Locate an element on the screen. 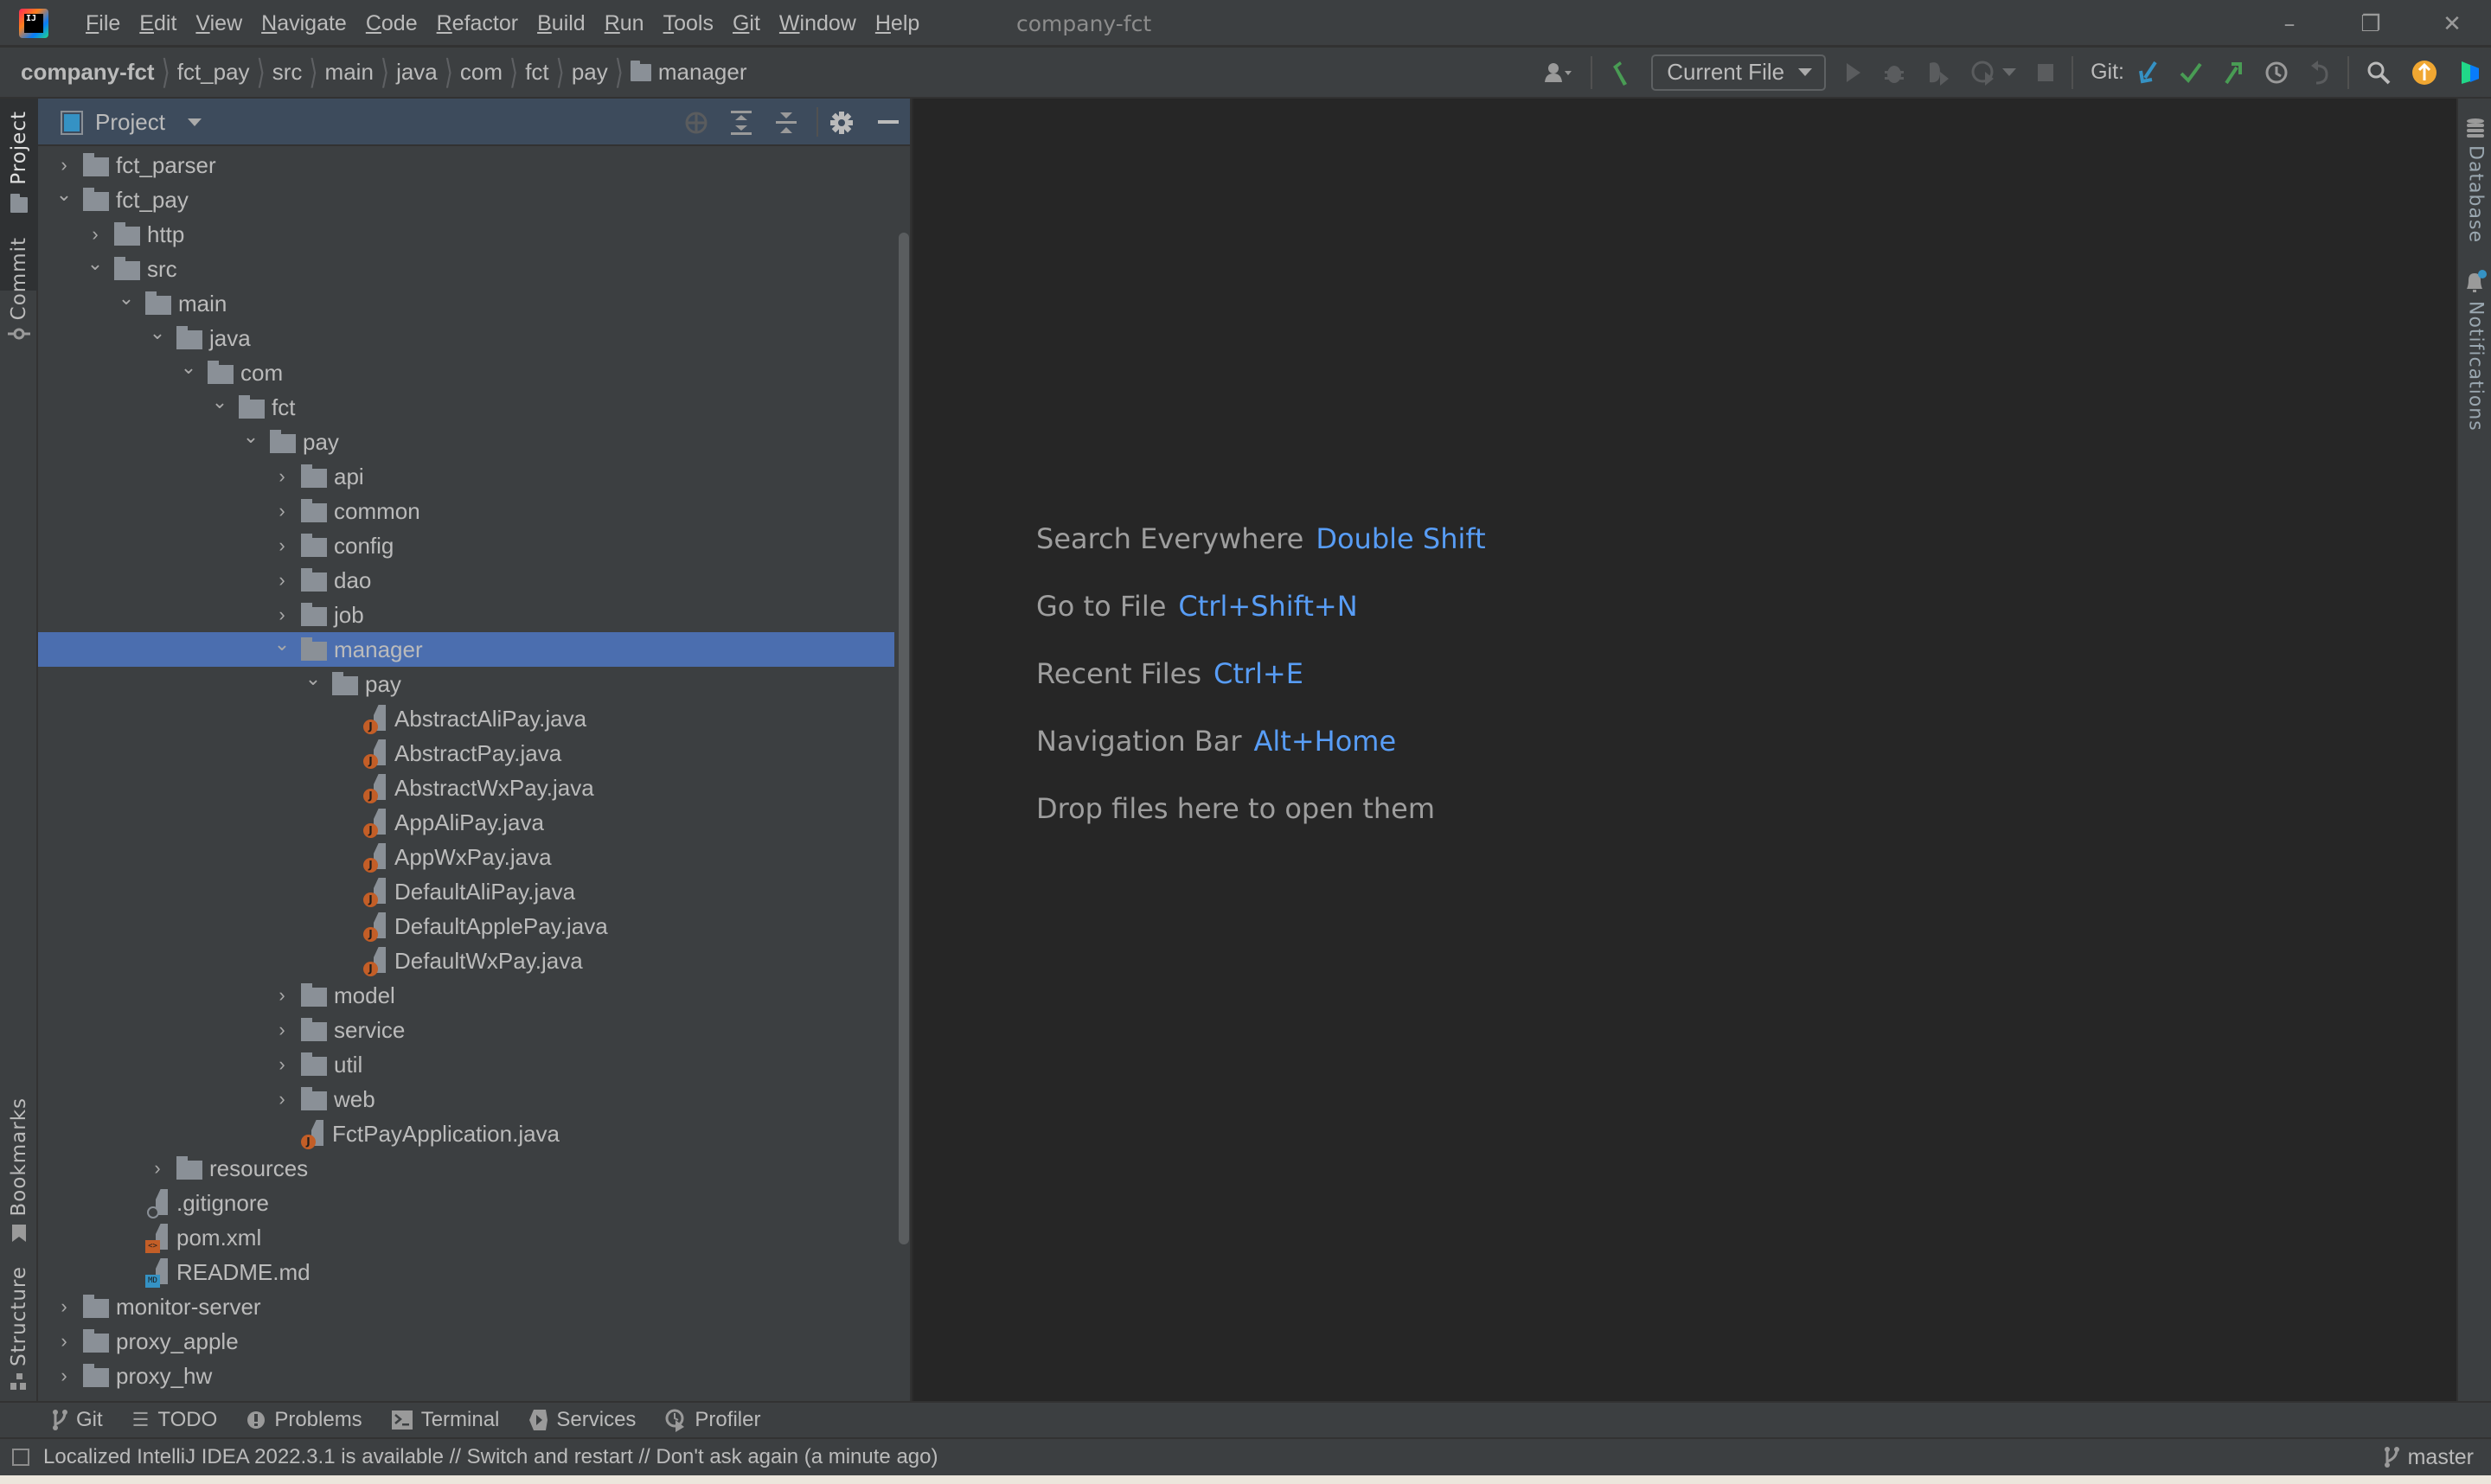 Image resolution: width=2491 pixels, height=1484 pixels. tool-tab-profiler: Profiler is located at coordinates (713, 1420).